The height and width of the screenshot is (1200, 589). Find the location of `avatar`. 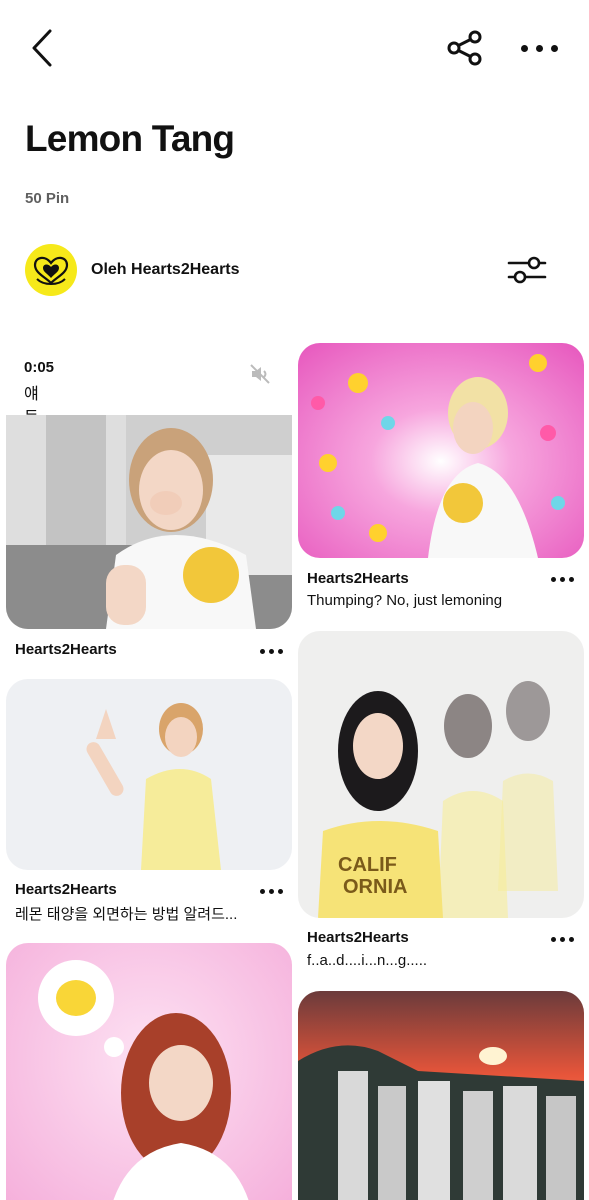

avatar is located at coordinates (51, 270).